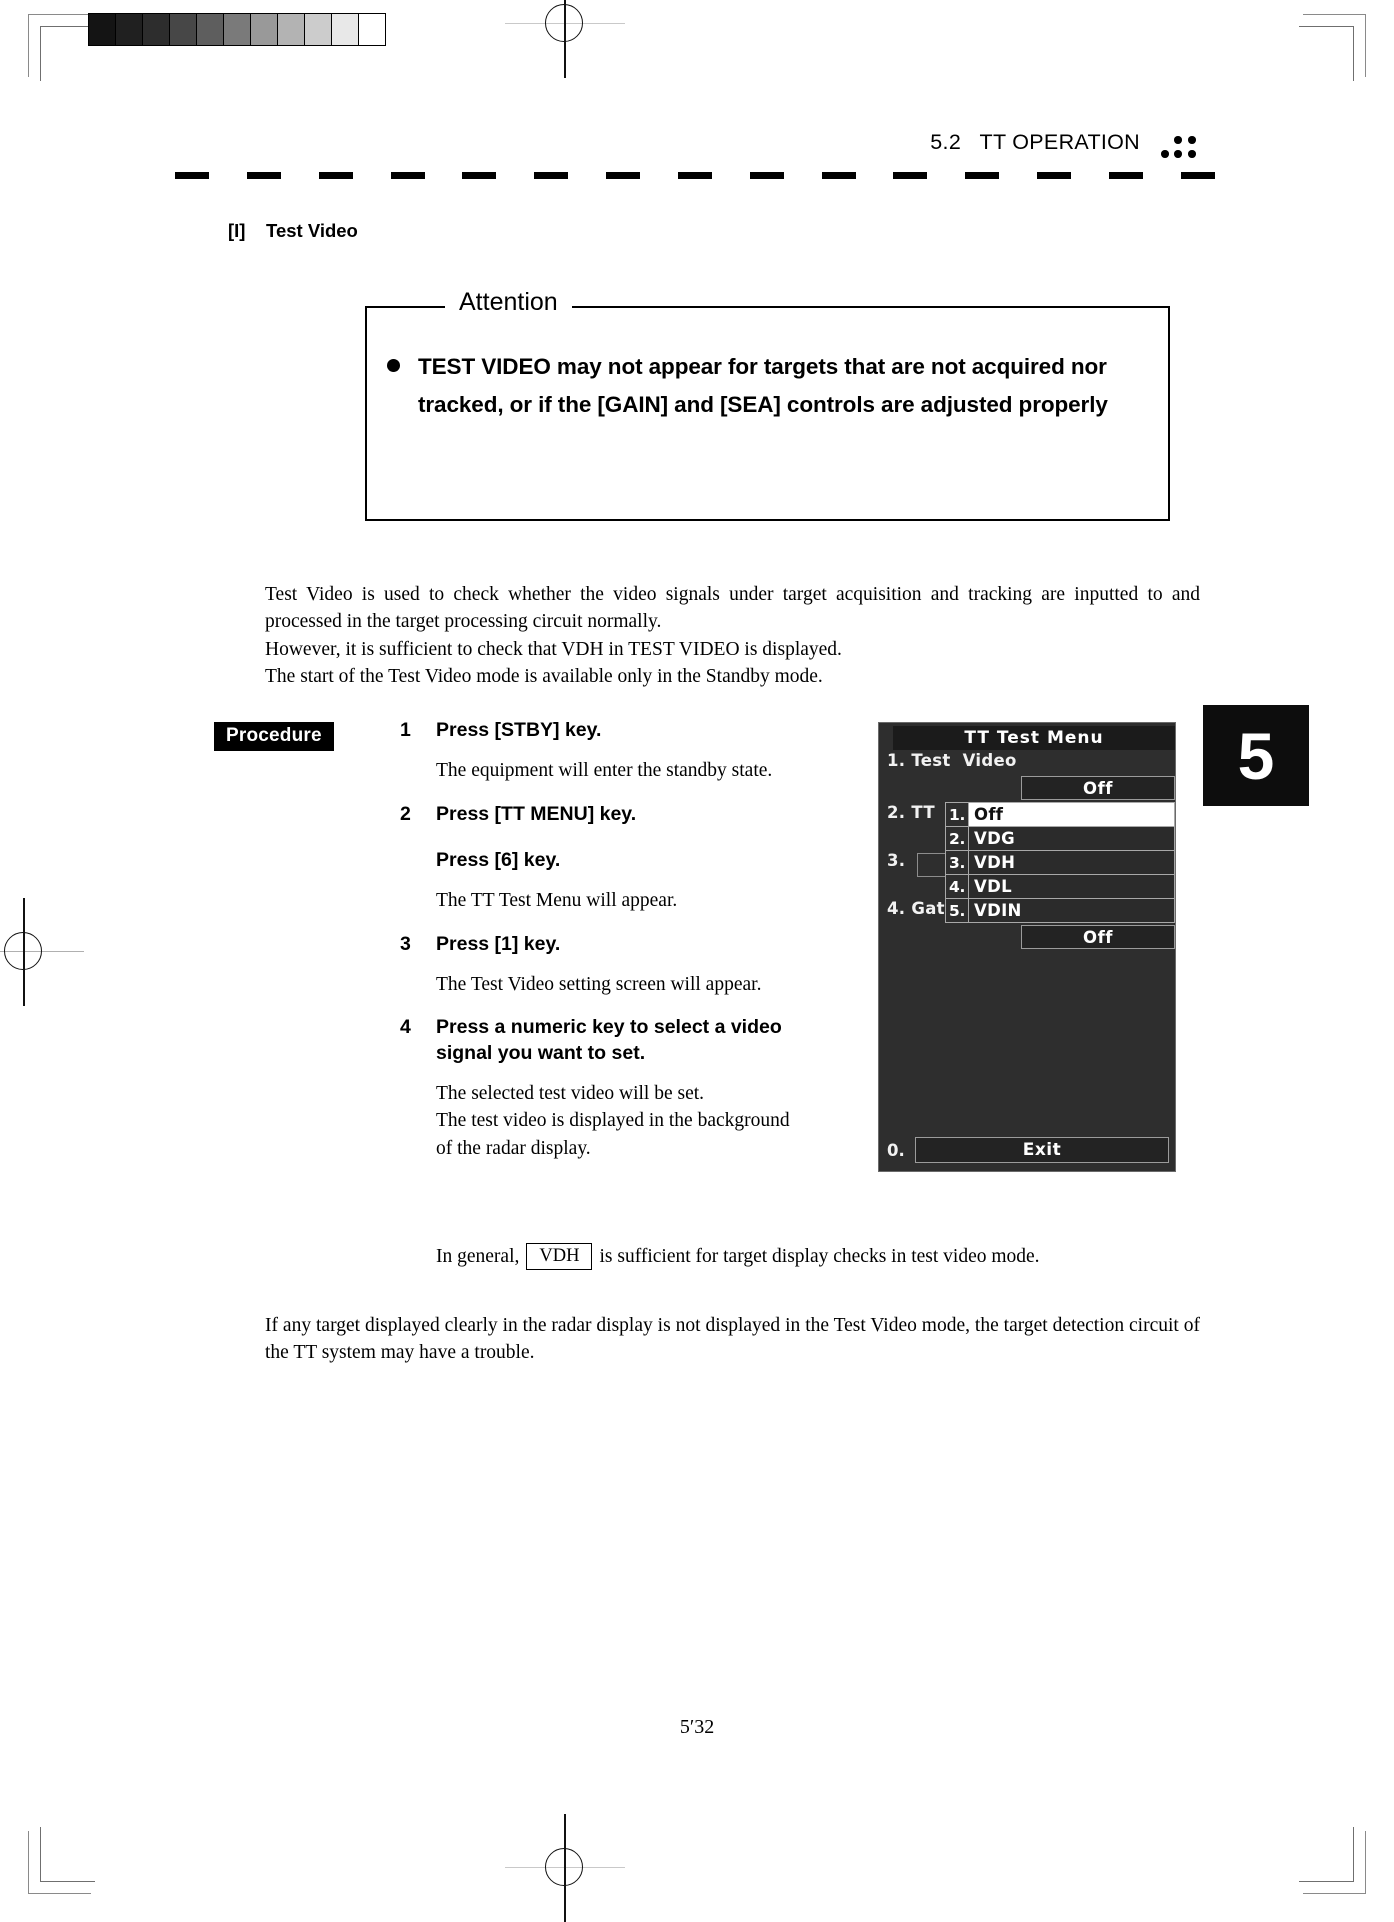  Describe the element at coordinates (957, 886) in the screenshot. I see `dropdown-item-index: 4.` at that location.